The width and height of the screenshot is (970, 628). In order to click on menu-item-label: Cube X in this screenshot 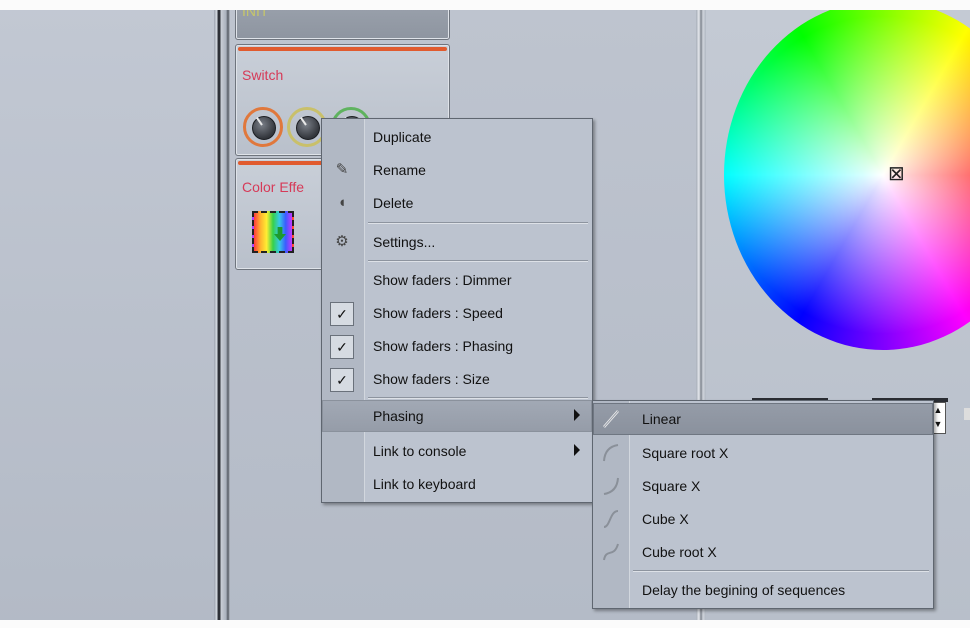, I will do `click(665, 519)`.